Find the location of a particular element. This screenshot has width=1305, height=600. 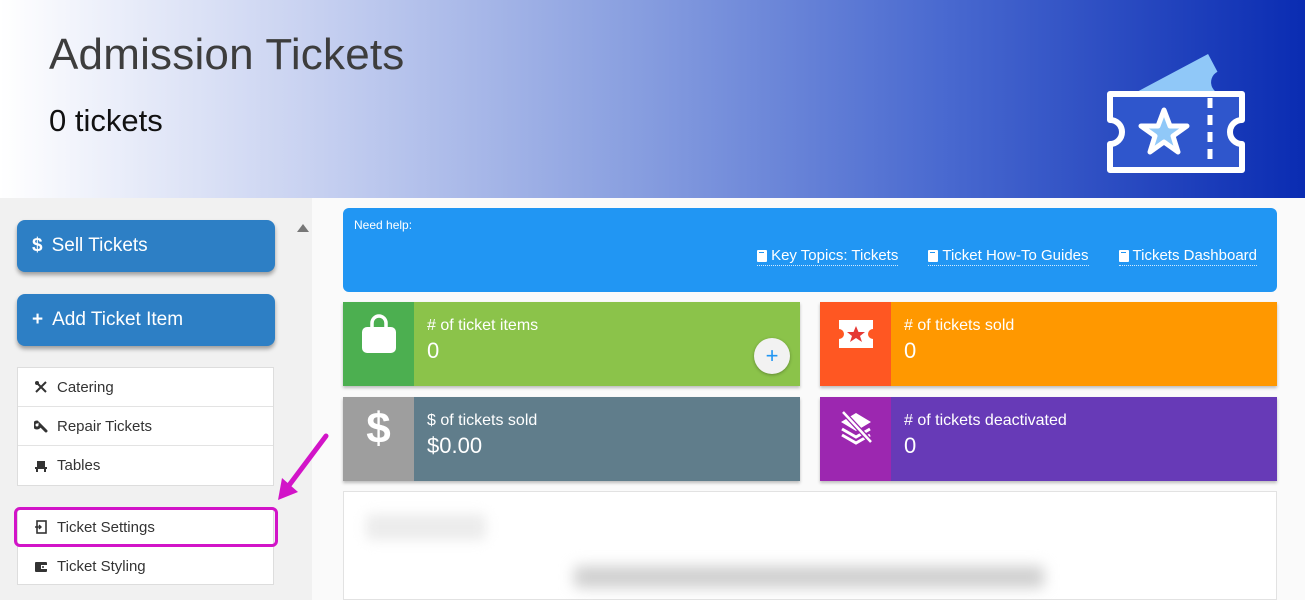

chair-icon is located at coordinates (41, 466).